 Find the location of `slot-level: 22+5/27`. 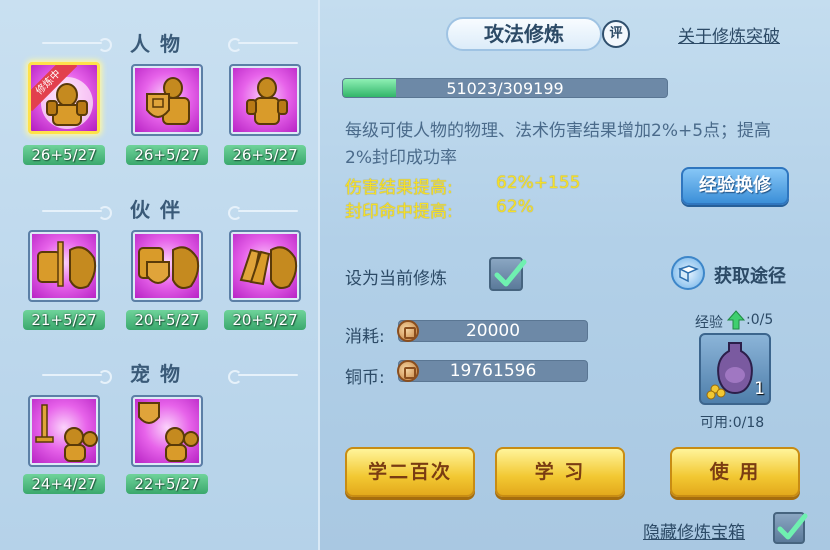

slot-level: 22+5/27 is located at coordinates (167, 484).